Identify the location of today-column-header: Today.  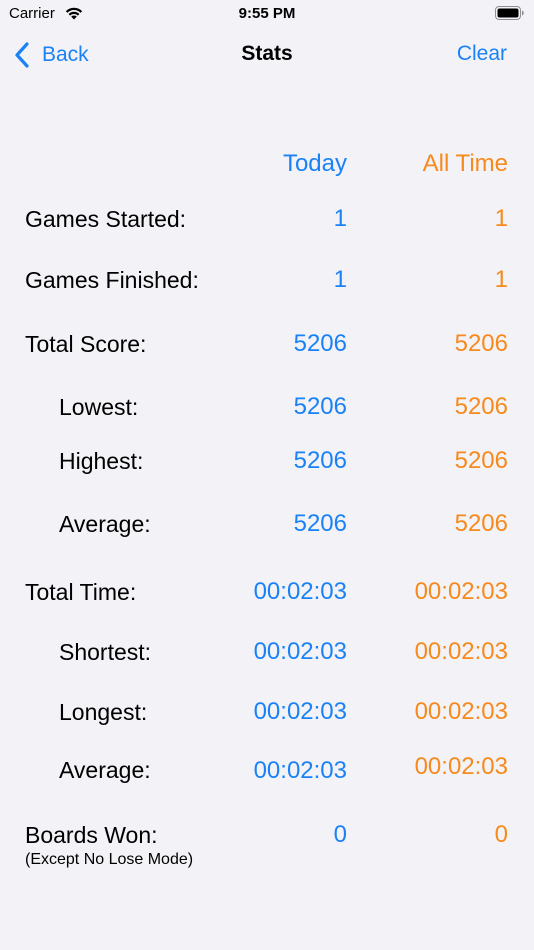
(314, 163).